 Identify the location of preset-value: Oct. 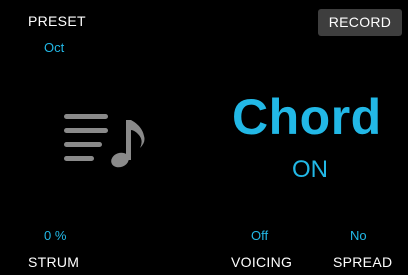
(54, 47).